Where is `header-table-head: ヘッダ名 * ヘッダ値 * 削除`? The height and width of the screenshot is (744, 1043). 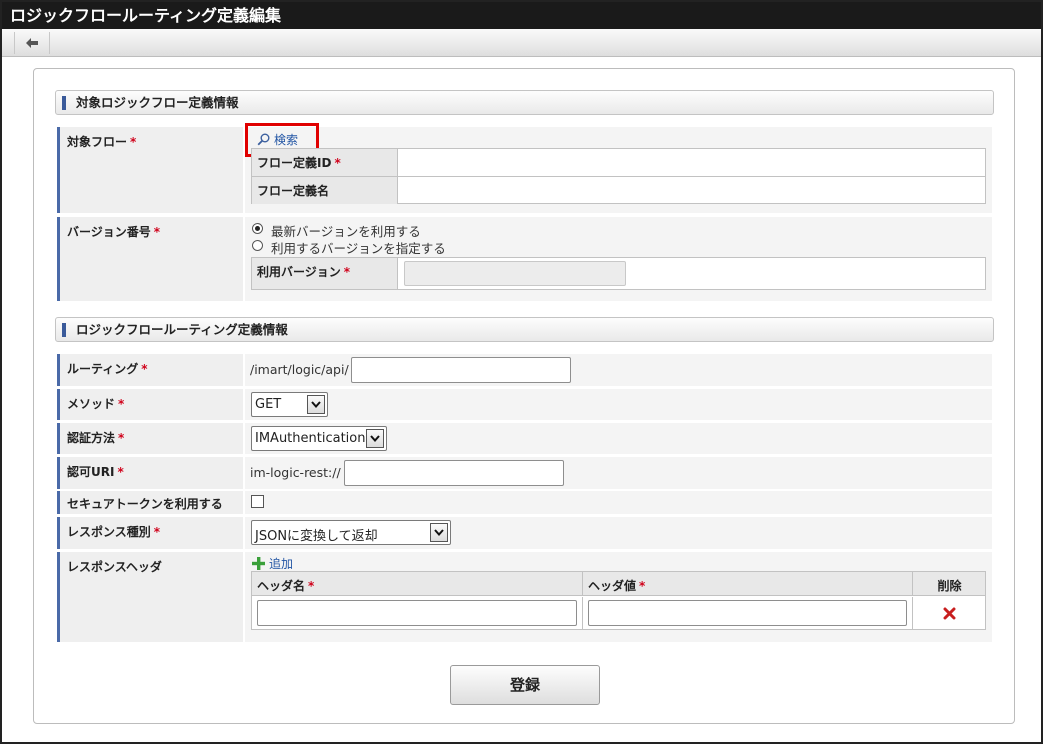
header-table-head: ヘッダ名 * ヘッダ値 * 削除 is located at coordinates (618, 584).